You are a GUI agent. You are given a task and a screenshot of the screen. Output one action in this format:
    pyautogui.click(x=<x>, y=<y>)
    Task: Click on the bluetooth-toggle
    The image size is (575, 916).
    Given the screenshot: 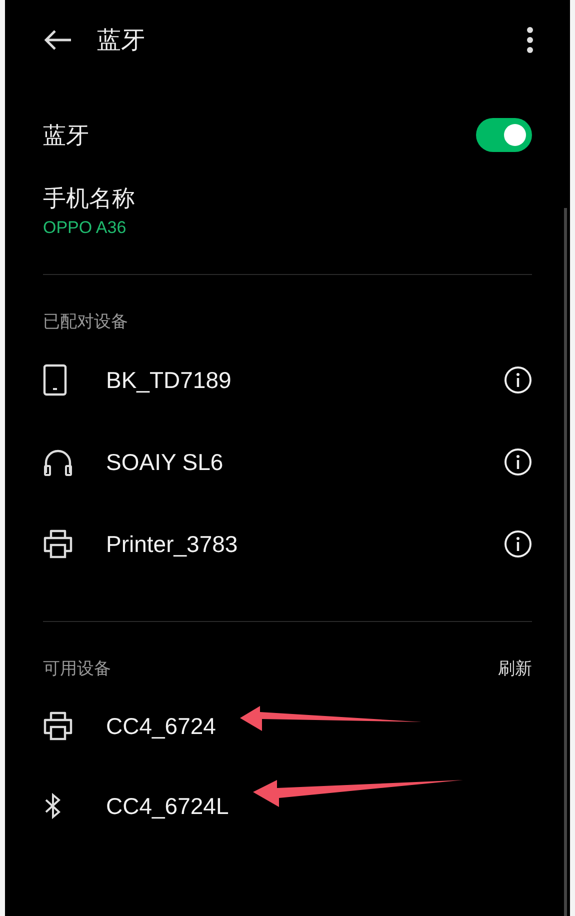 What is the action you would take?
    pyautogui.click(x=504, y=135)
    